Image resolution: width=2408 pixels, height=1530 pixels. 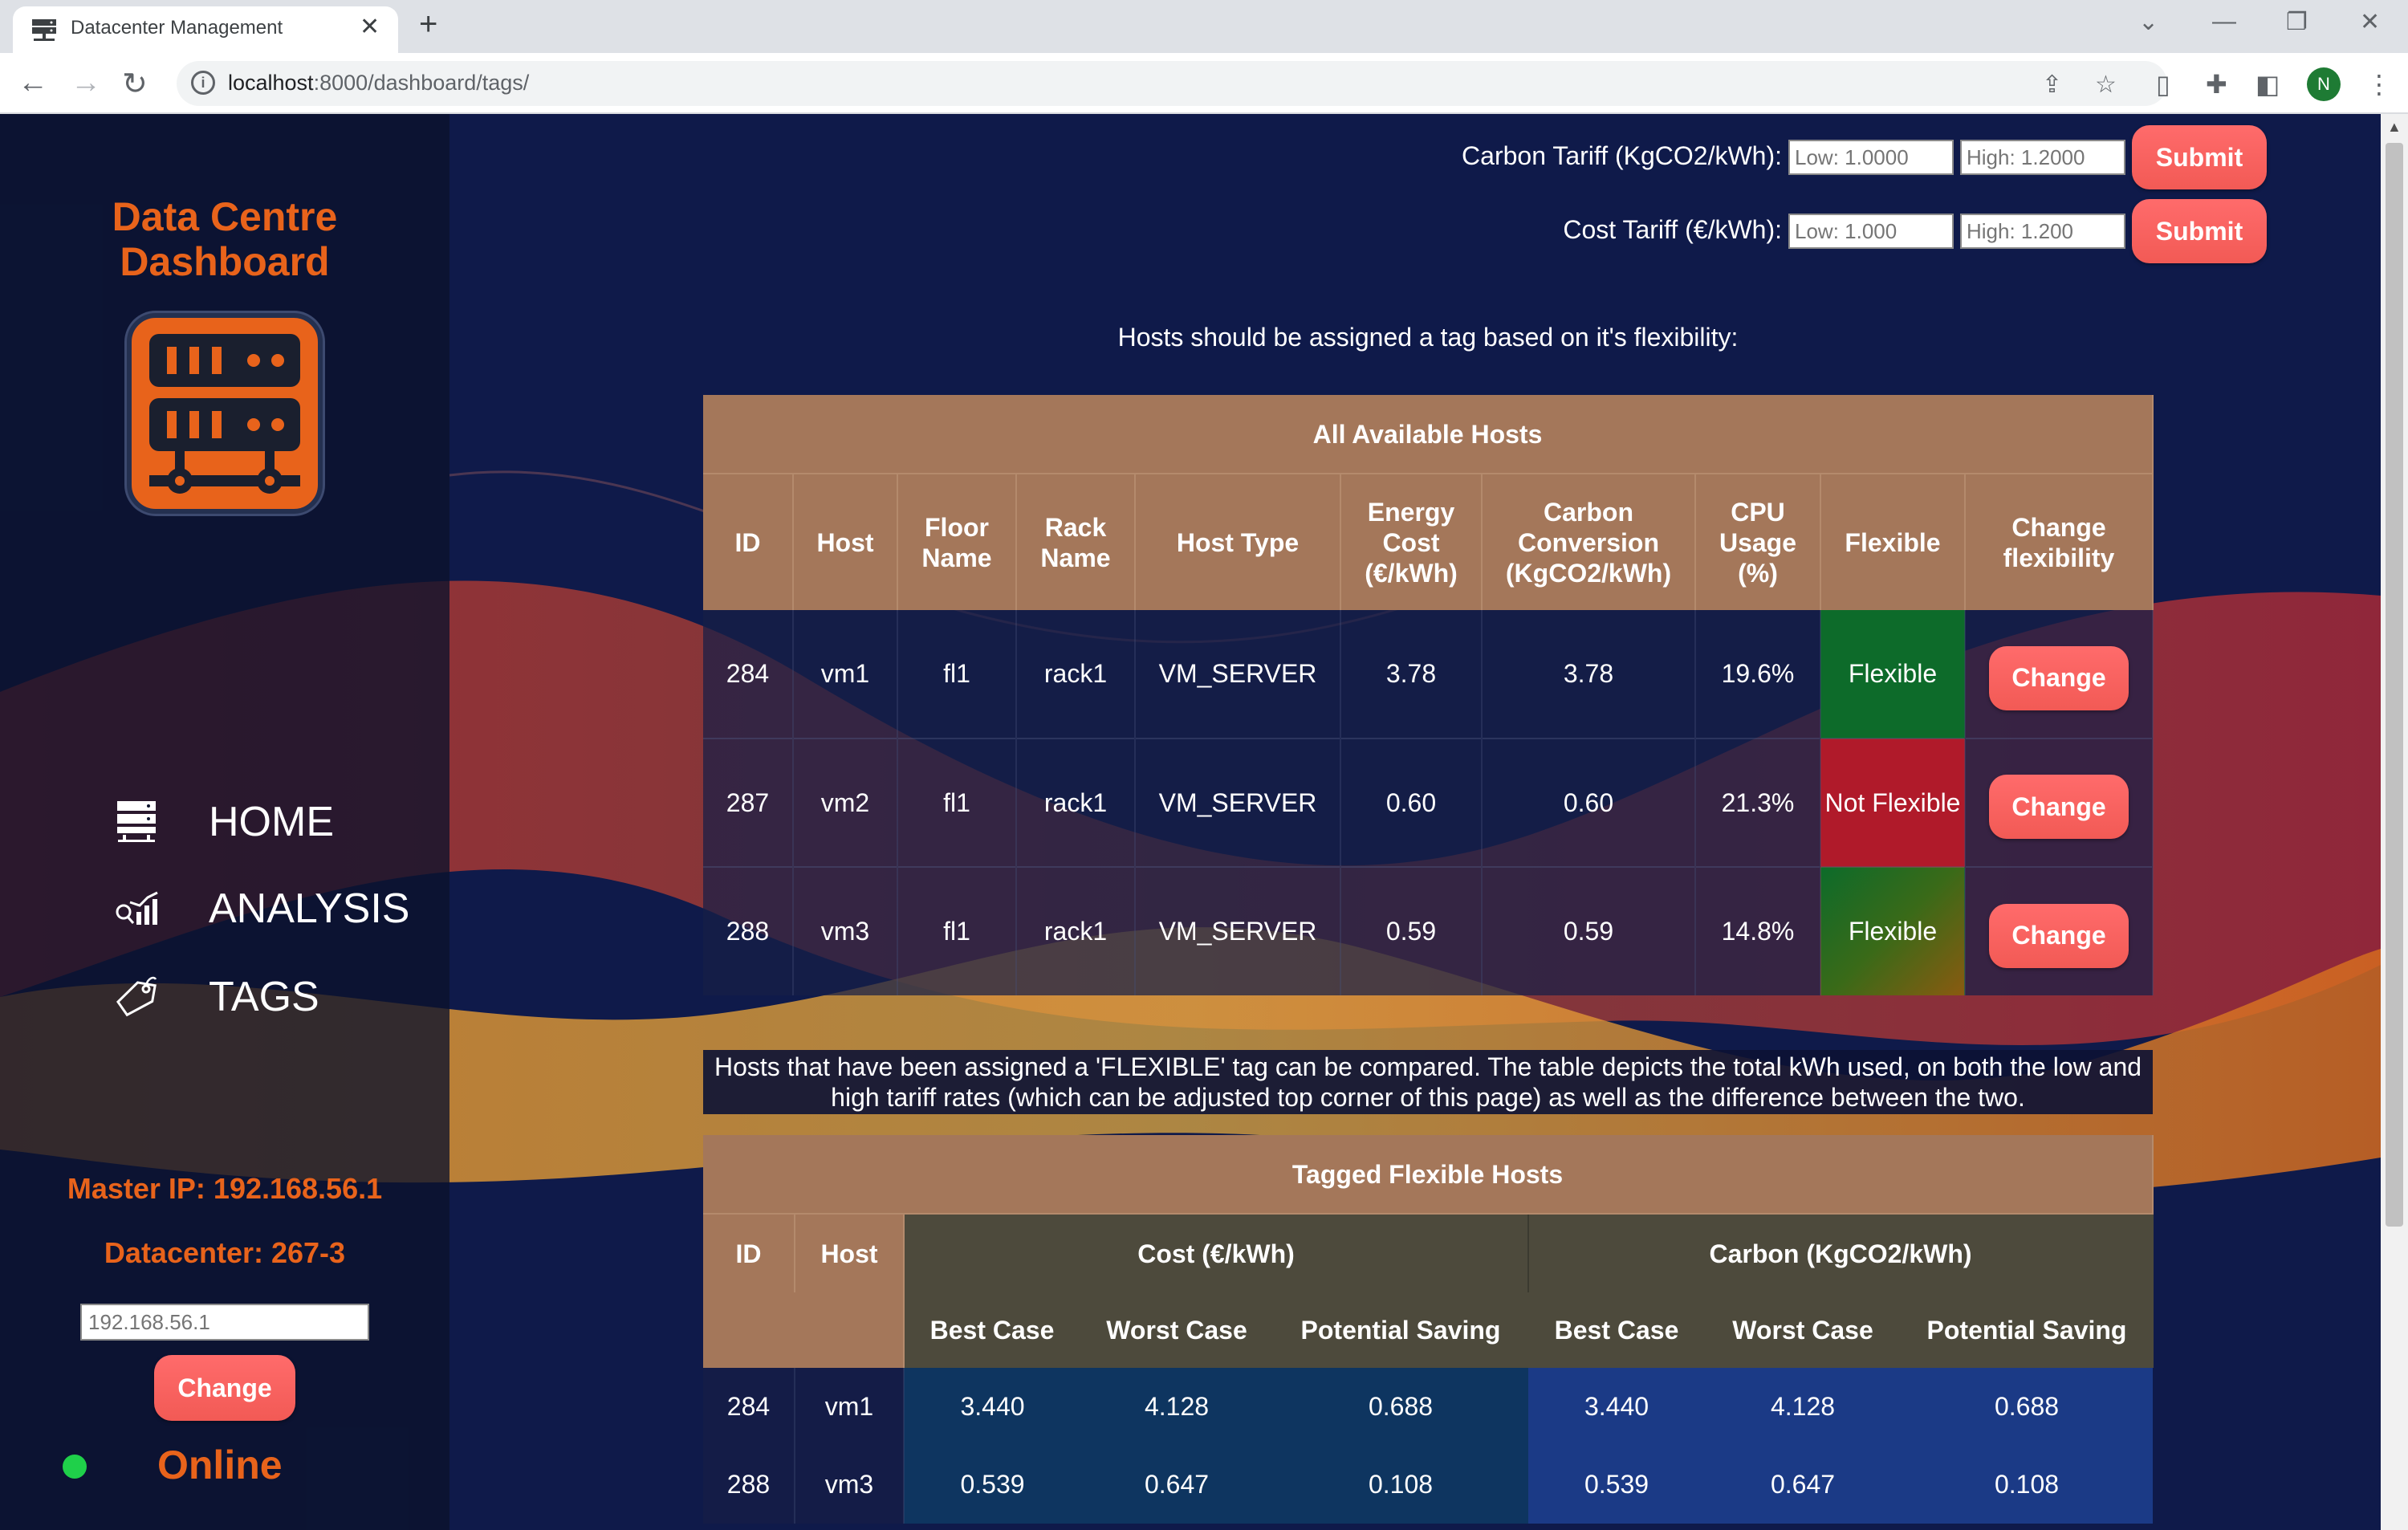 What do you see at coordinates (2106, 85) in the screenshot?
I see `bookmark-star-icon: ☆` at bounding box center [2106, 85].